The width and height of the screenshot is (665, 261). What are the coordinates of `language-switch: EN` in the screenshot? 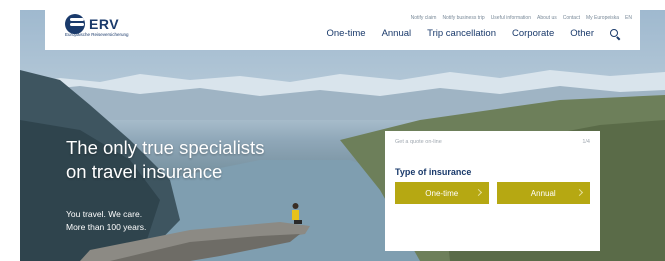 It's located at (628, 18).